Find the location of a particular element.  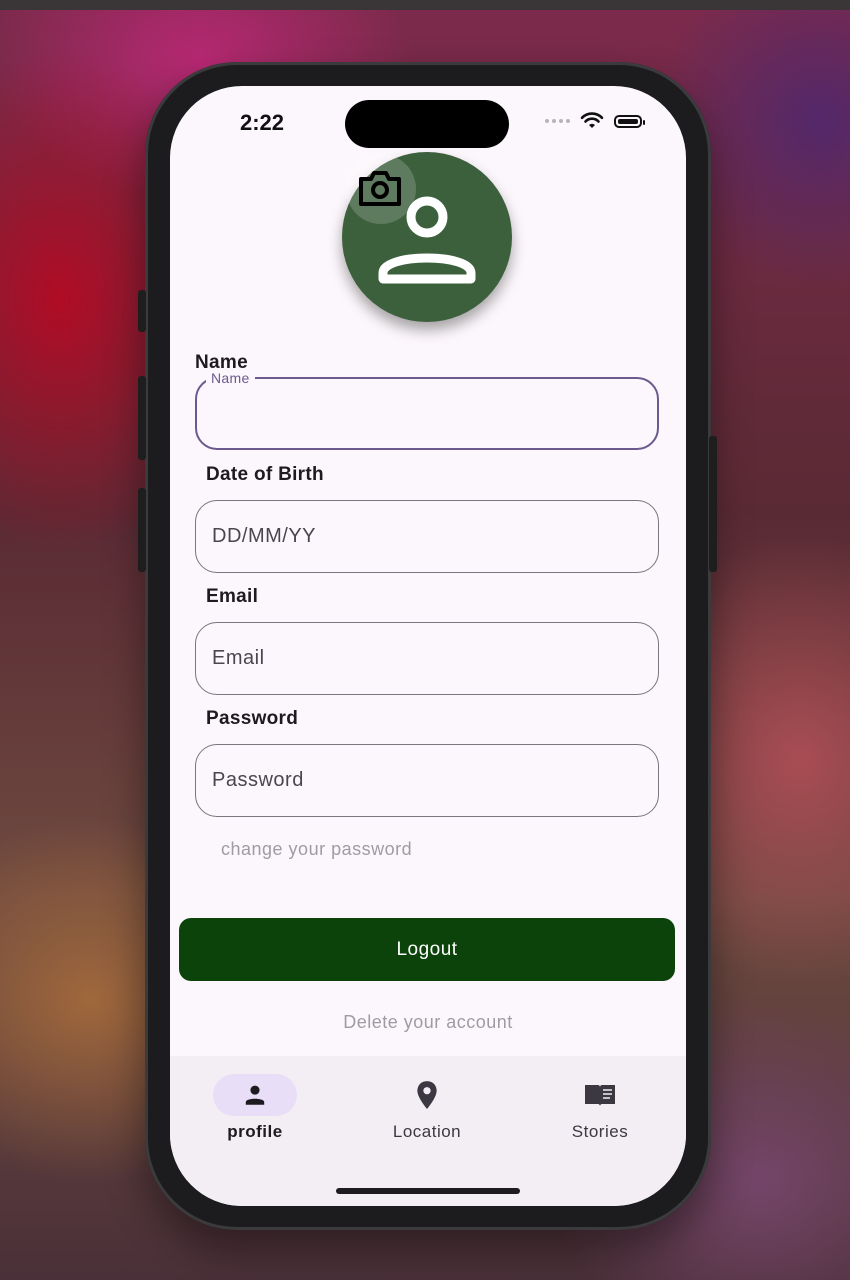

nav-label-profile: profile is located at coordinates (255, 1131).